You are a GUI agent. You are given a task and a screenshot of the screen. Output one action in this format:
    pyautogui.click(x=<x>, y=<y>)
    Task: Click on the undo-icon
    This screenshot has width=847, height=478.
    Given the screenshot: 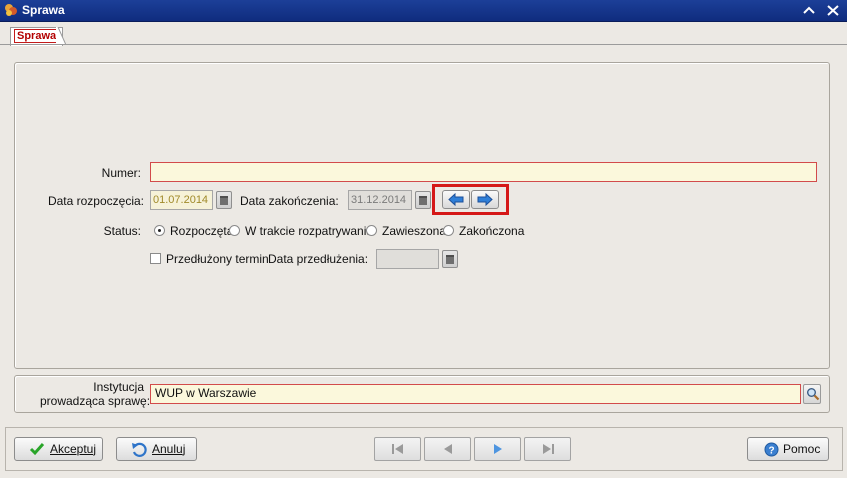 What is the action you would take?
    pyautogui.click(x=139, y=449)
    